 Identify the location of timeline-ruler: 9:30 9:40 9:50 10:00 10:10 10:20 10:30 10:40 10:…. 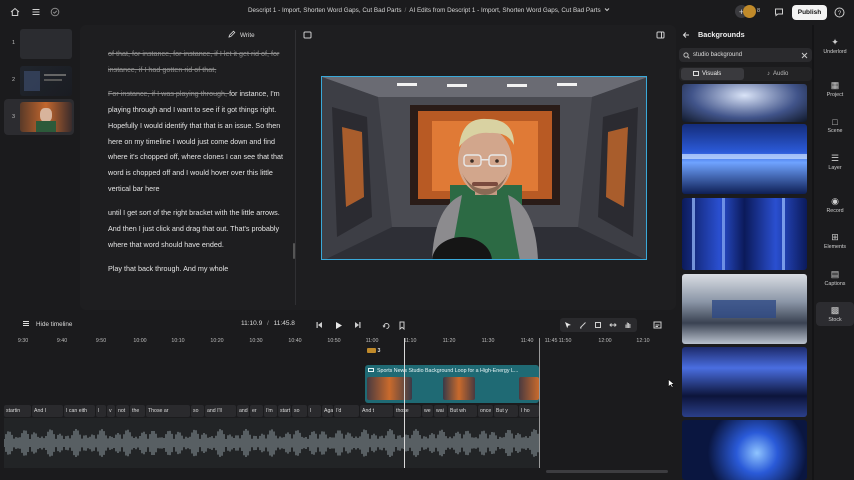
(336, 342).